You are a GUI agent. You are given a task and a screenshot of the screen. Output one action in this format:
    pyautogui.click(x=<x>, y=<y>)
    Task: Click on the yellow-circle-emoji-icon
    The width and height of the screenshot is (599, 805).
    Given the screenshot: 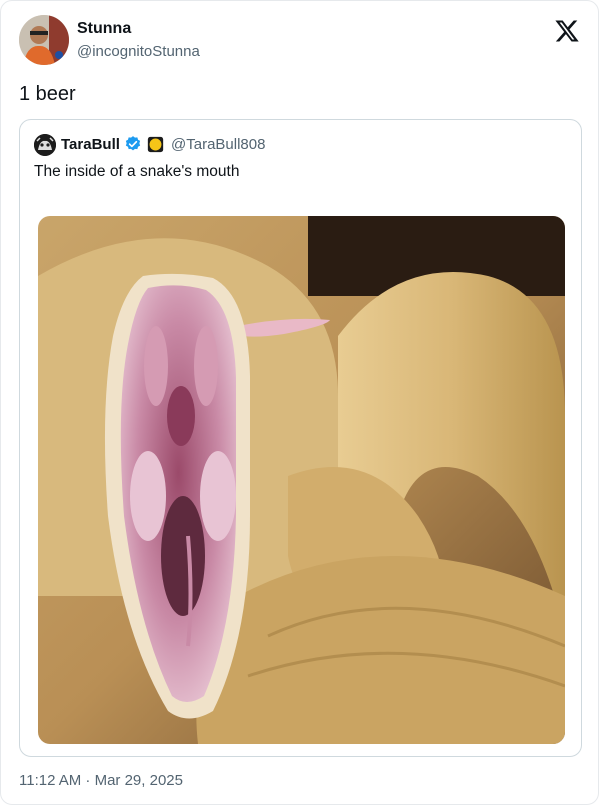 What is the action you would take?
    pyautogui.click(x=155, y=144)
    